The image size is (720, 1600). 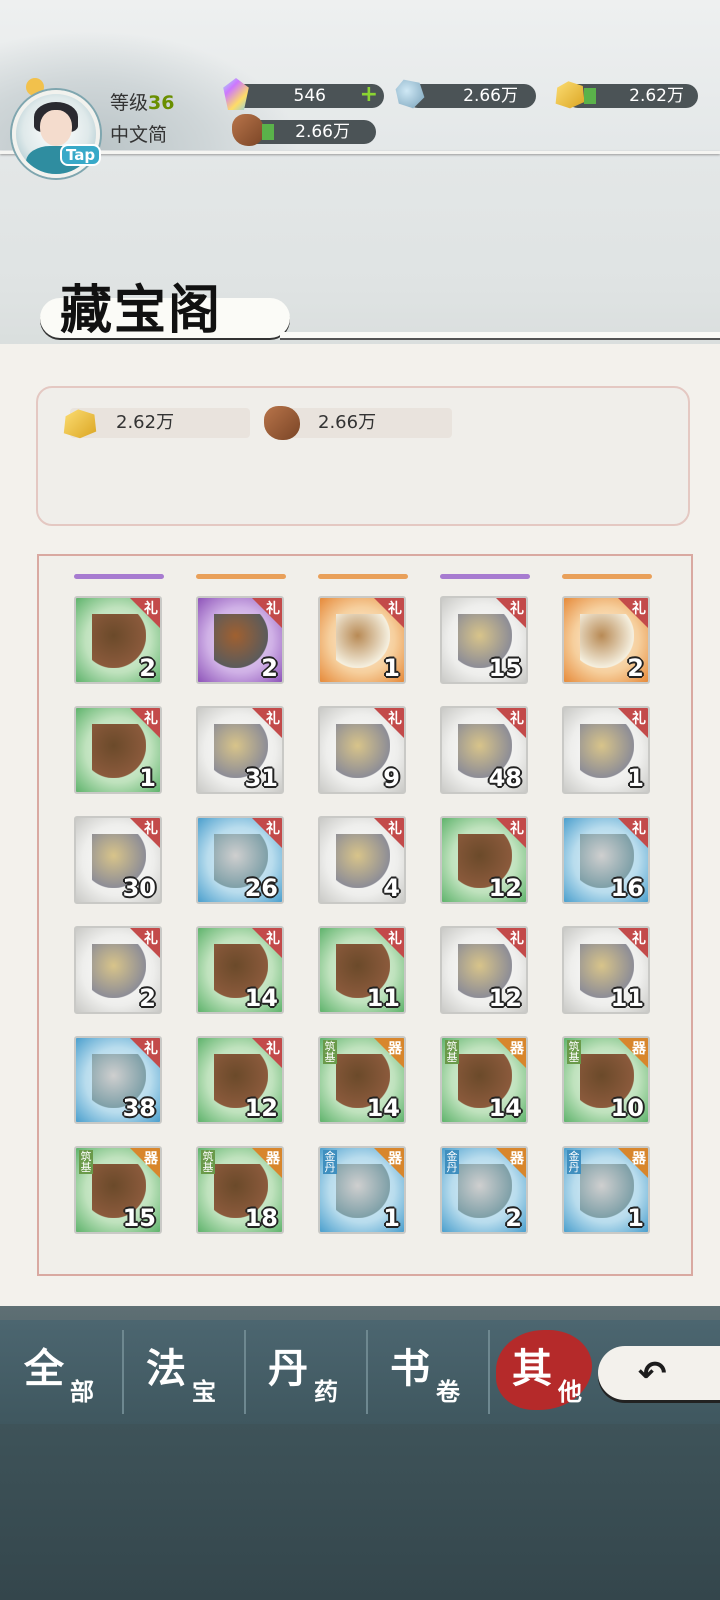 I want to click on back-button: ↶, so click(x=659, y=1373).